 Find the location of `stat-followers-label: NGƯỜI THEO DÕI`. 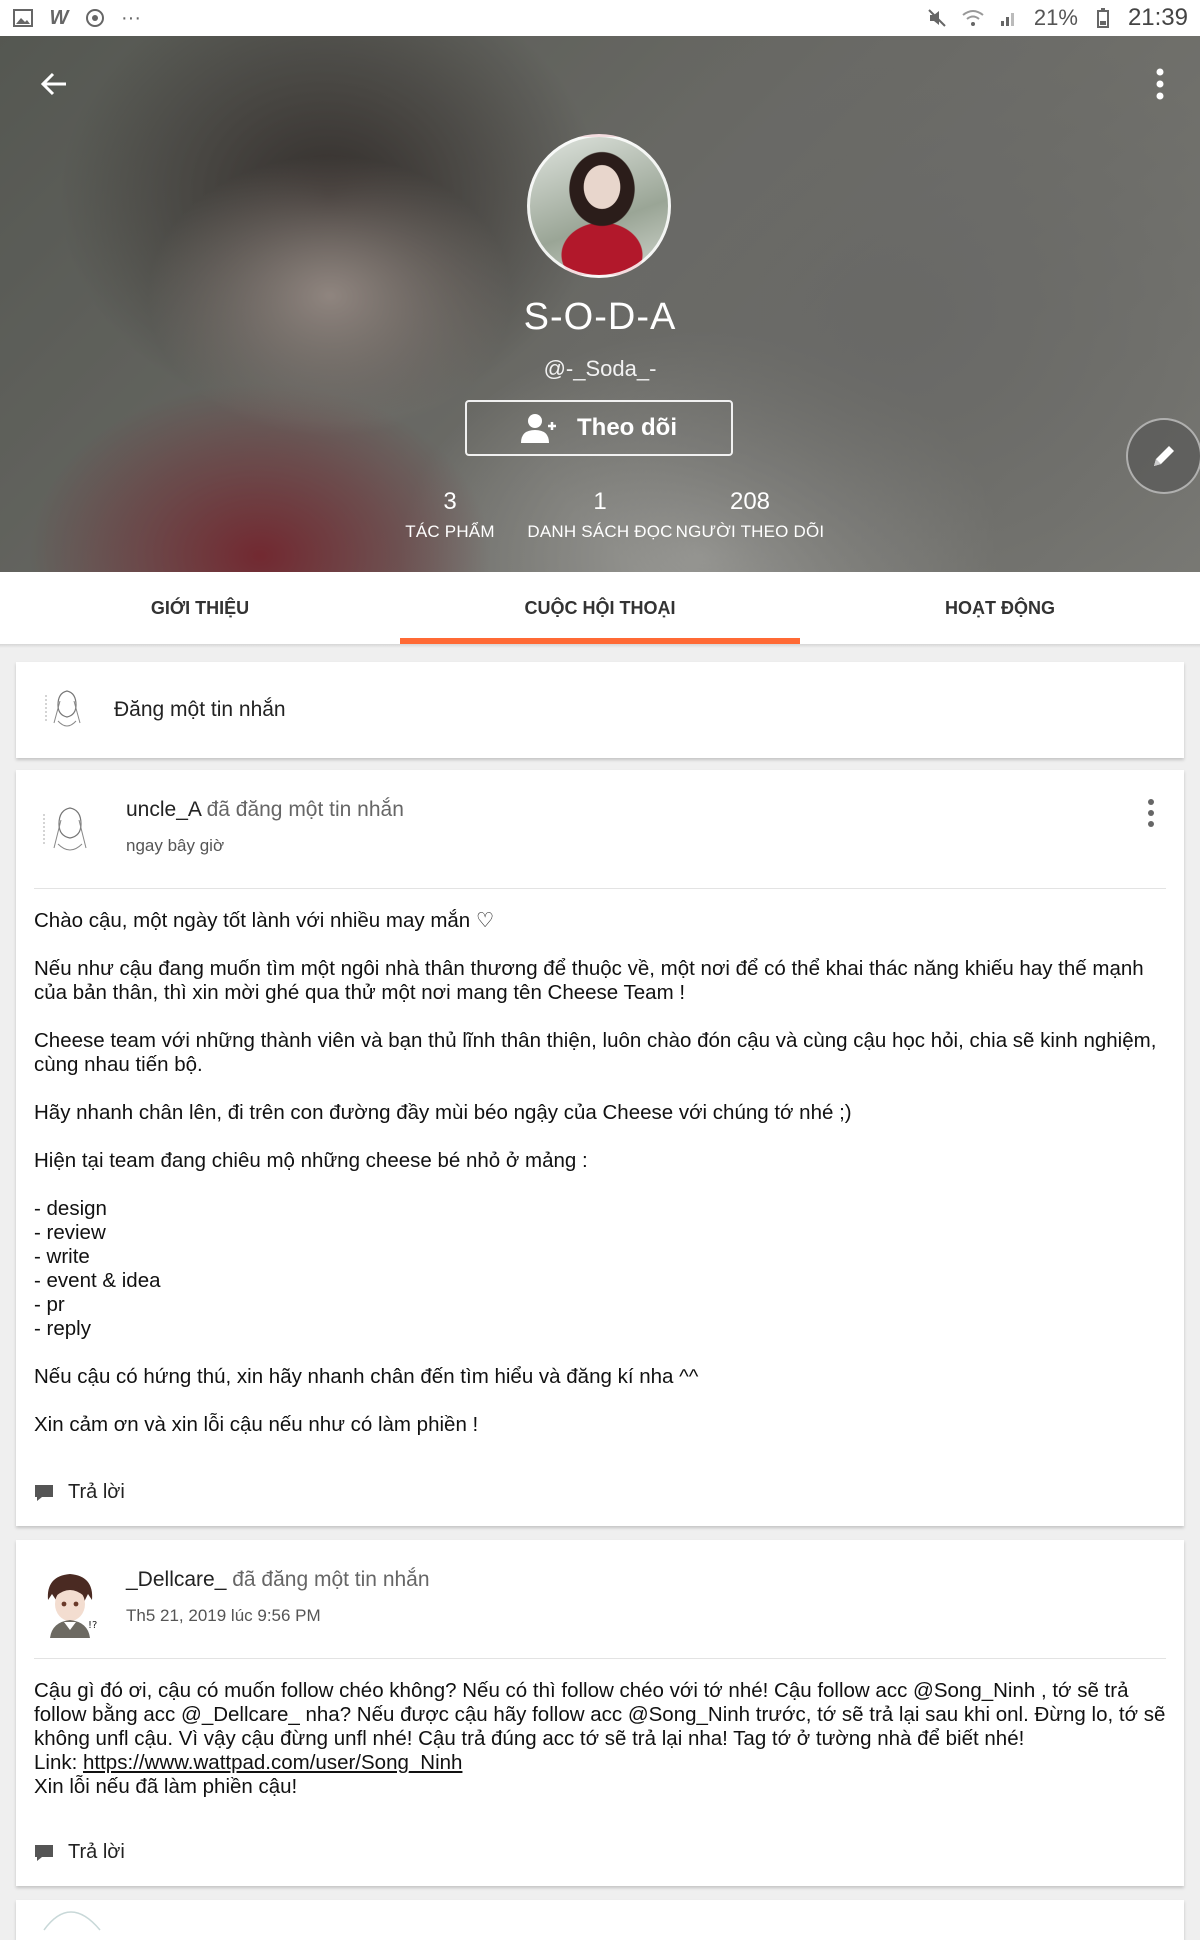

stat-followers-label: NGƯỜI THEO DÕI is located at coordinates (750, 531).